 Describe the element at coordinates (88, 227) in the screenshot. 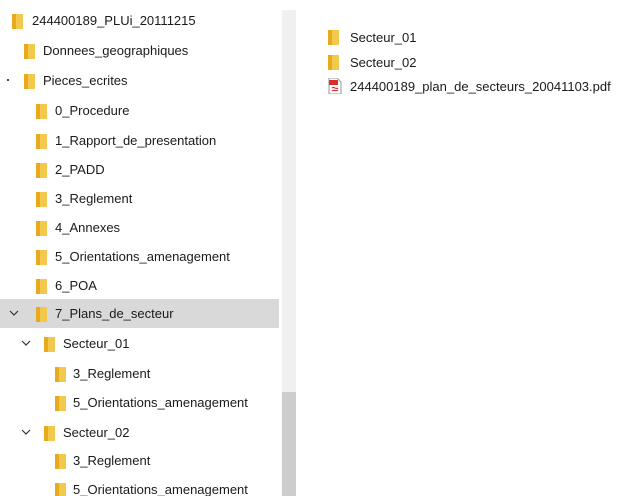

I see `tree-item-label: 4_Annexes` at that location.